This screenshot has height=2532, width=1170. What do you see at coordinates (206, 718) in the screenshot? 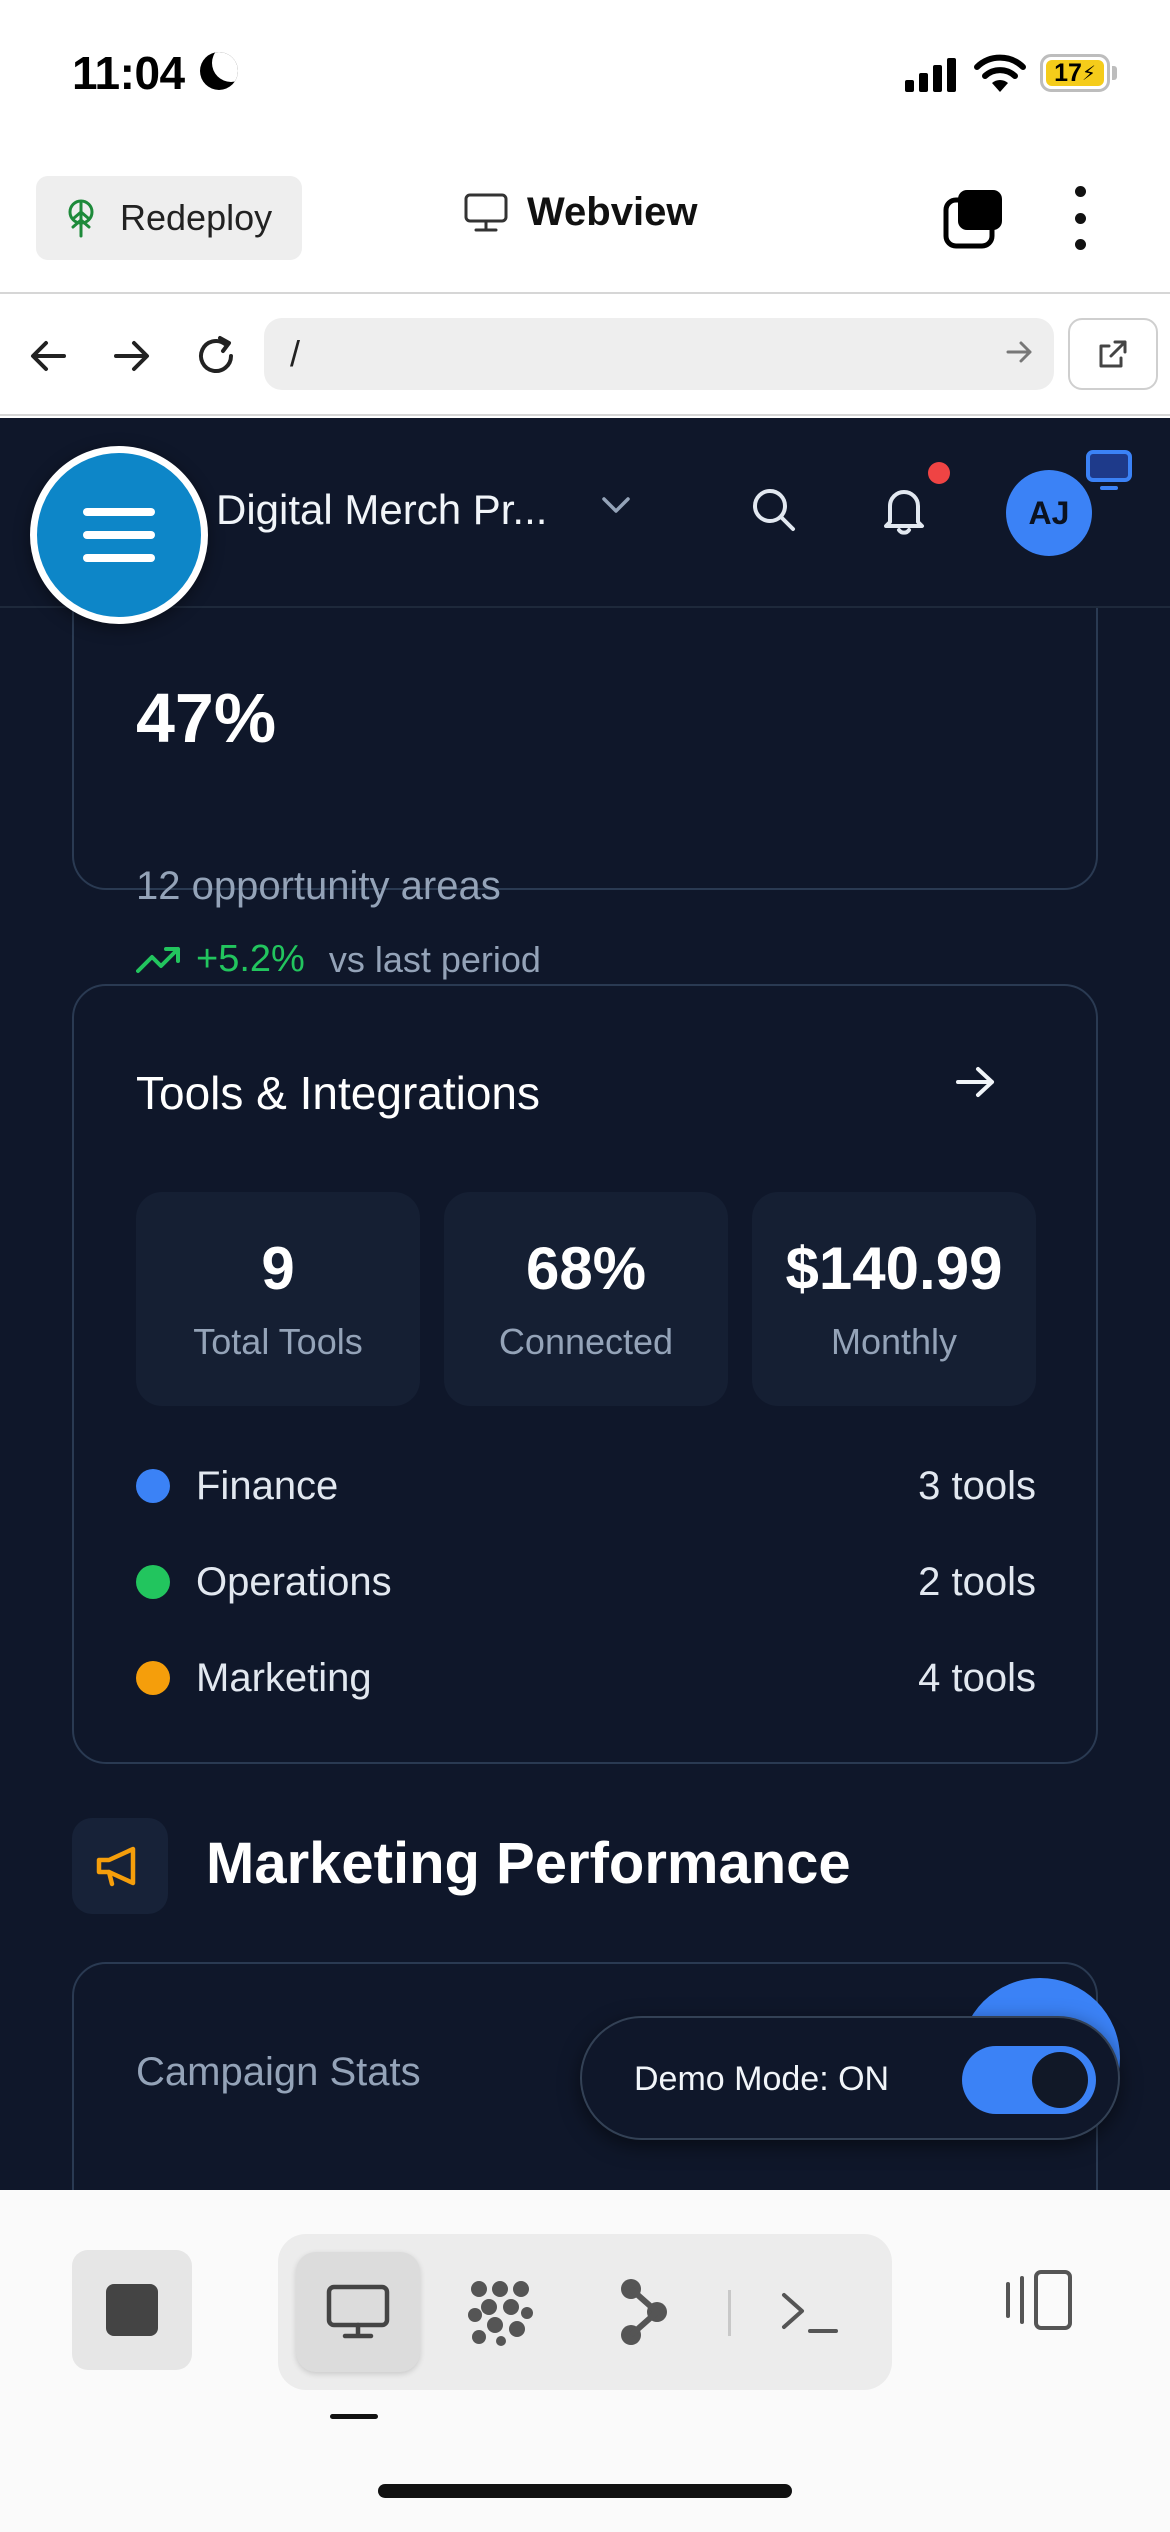
I see `opportunity-value: 47%` at bounding box center [206, 718].